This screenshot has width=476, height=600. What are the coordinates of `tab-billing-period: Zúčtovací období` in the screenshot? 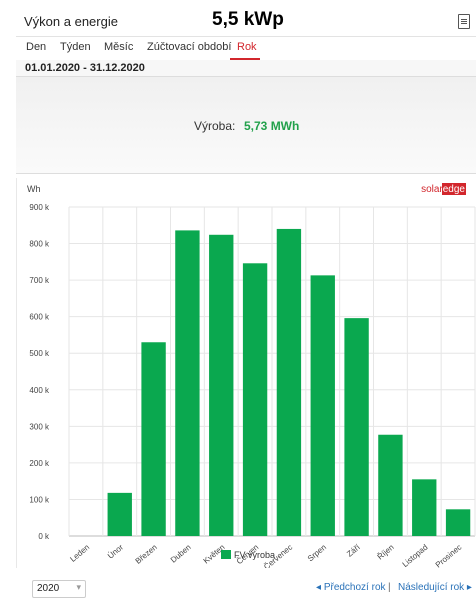 It's located at (189, 47).